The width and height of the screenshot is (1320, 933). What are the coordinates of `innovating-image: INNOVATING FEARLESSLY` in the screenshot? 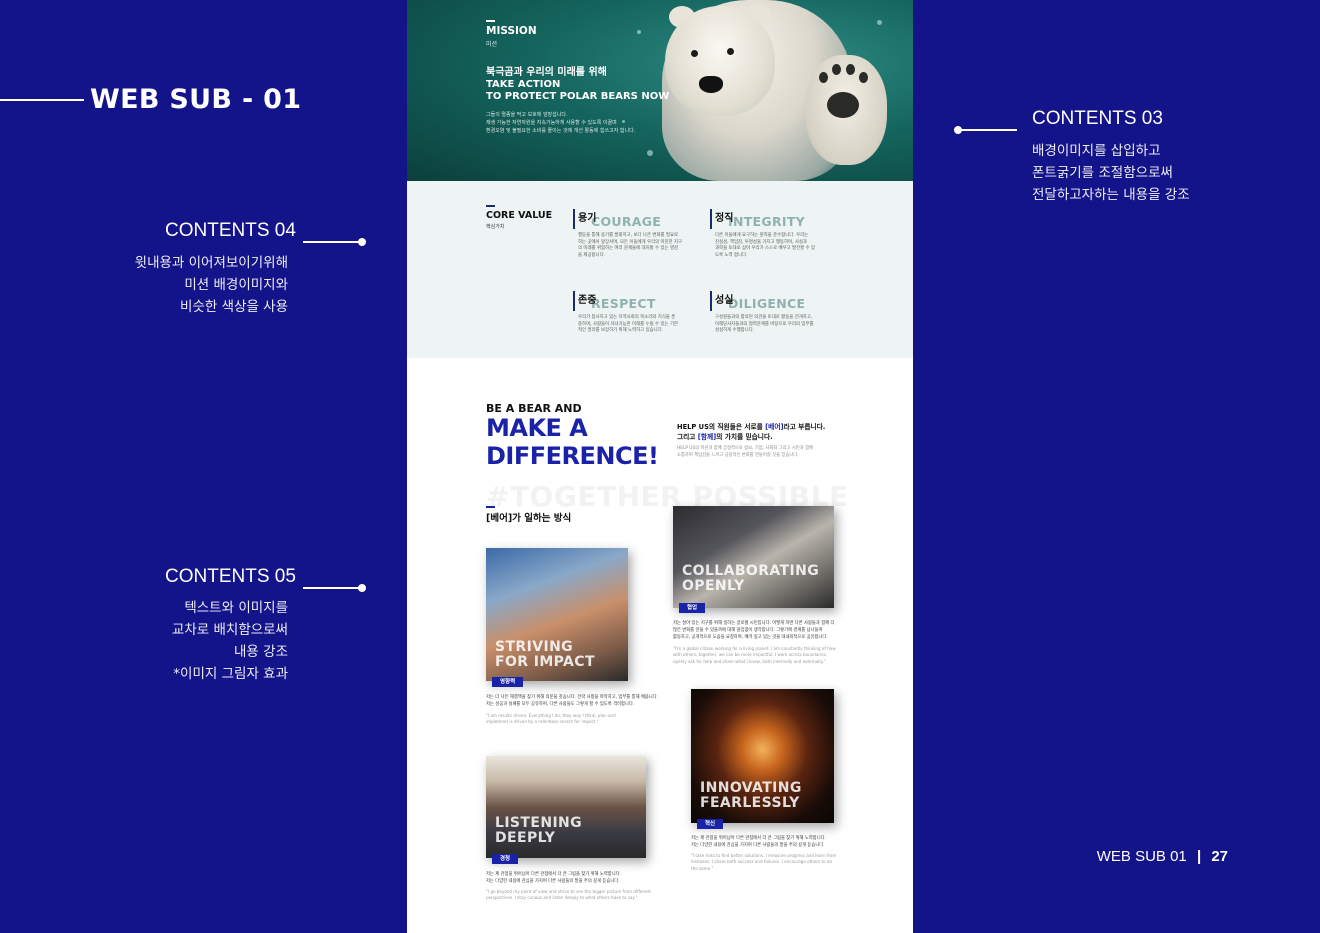 It's located at (762, 756).